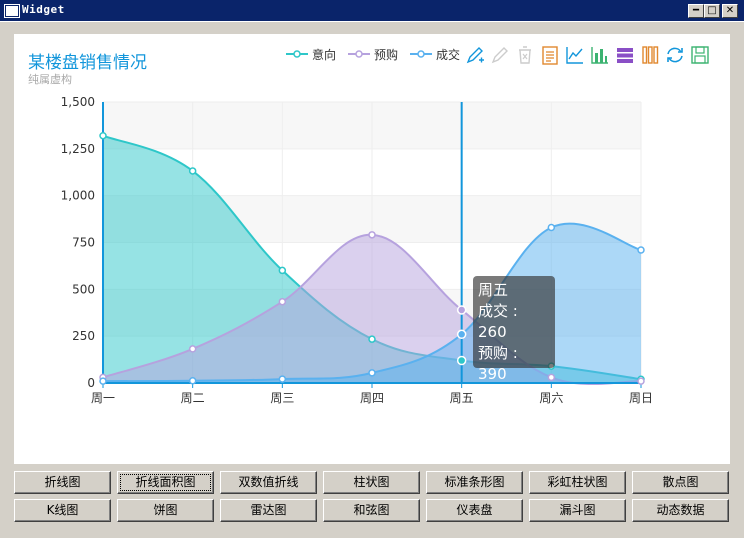 Image resolution: width=744 pixels, height=538 pixels. What do you see at coordinates (91, 383) in the screenshot?
I see `y-tick-label: 0` at bounding box center [91, 383].